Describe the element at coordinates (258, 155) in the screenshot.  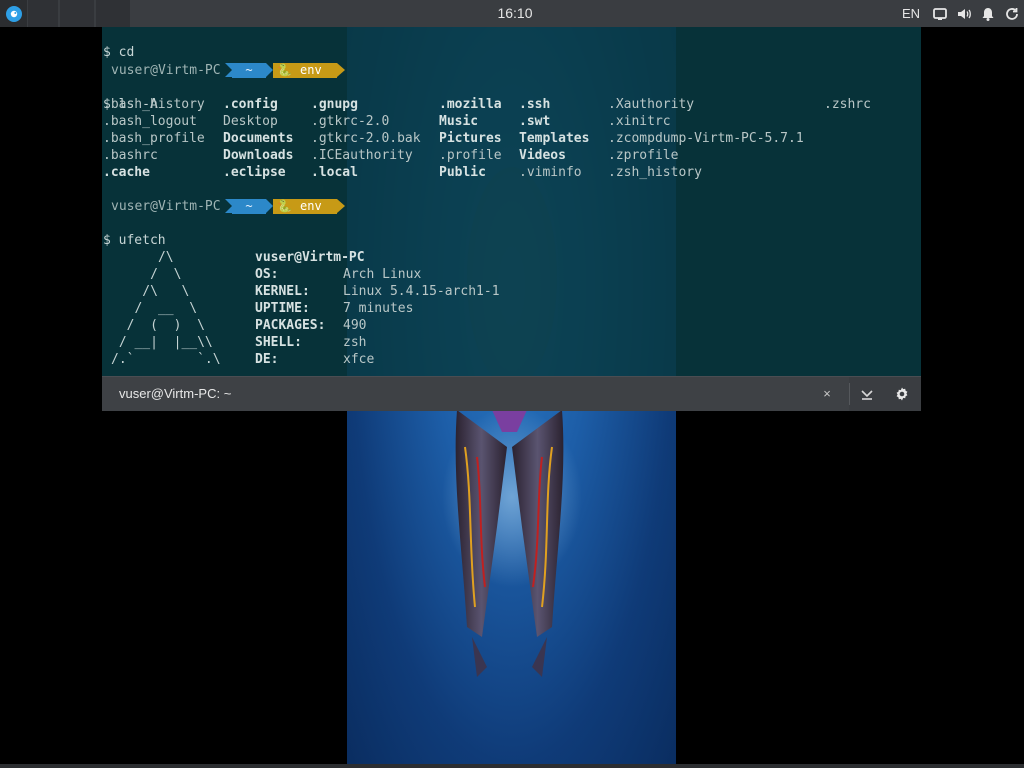
I see `ls-entry: Downloads` at that location.